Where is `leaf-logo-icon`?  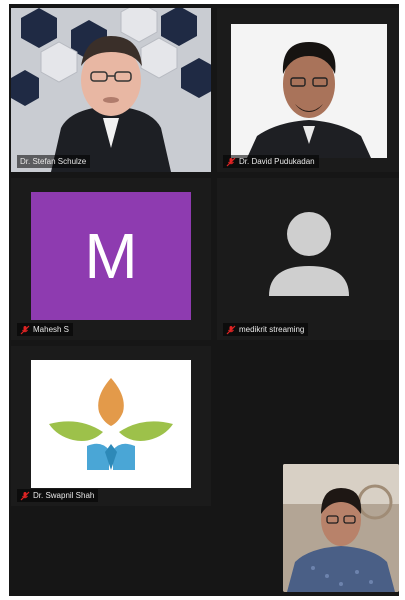
leaf-logo-icon is located at coordinates (111, 424).